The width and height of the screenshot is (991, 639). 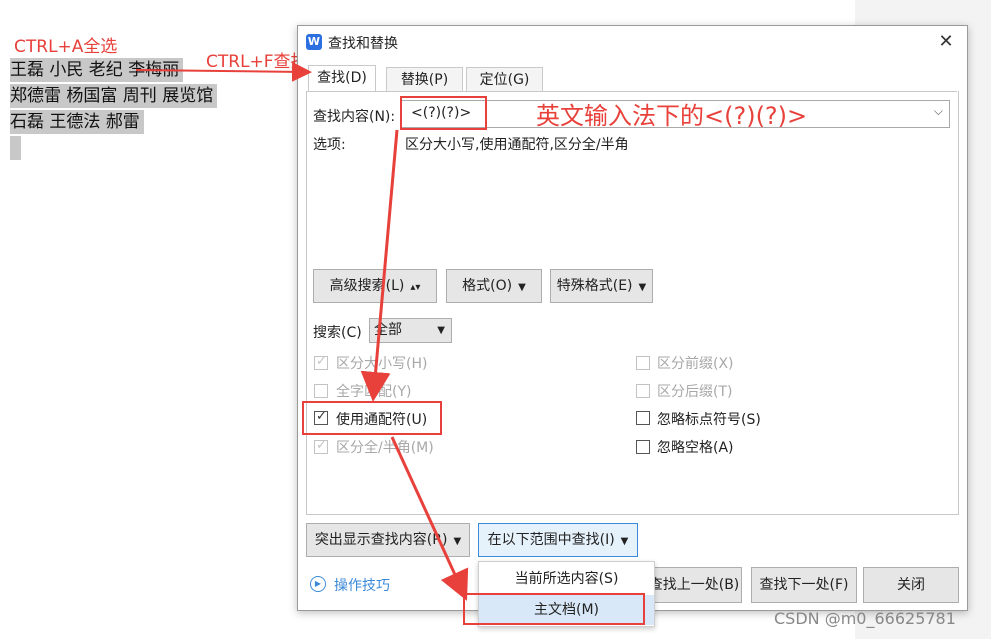 I want to click on arrow-to-wildcards, so click(x=379, y=265).